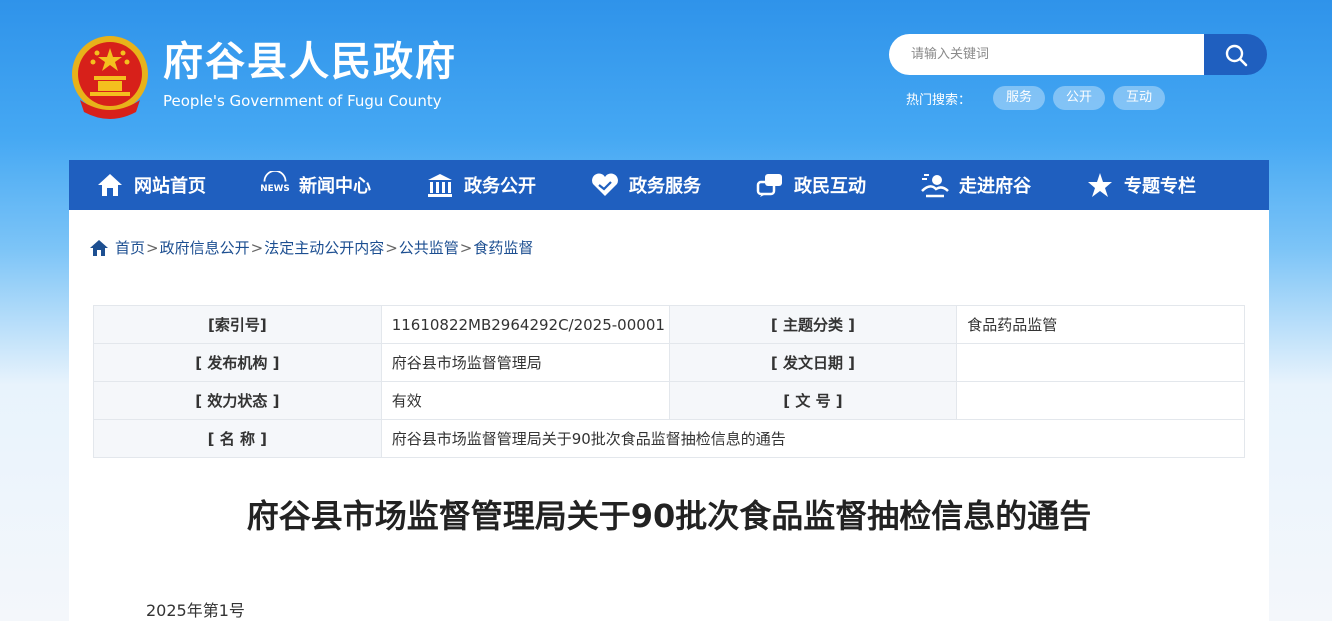 The width and height of the screenshot is (1332, 621). What do you see at coordinates (939, 100) in the screenshot?
I see `hot-search-label: 热门搜索：` at bounding box center [939, 100].